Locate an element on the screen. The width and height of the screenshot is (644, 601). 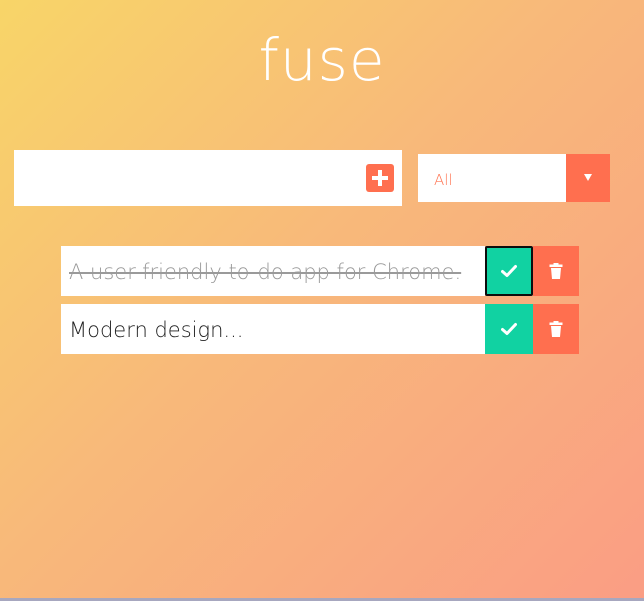
filter-selected-value: All is located at coordinates (443, 180).